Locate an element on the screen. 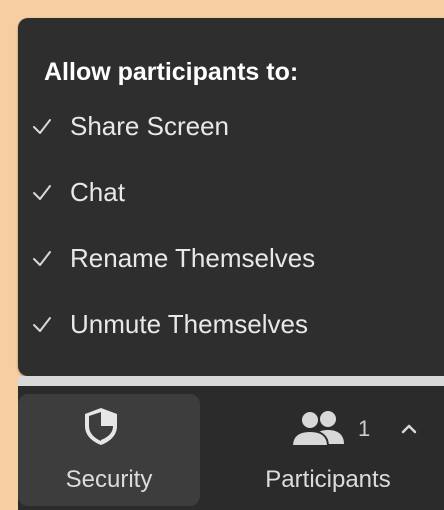 The height and width of the screenshot is (510, 444). menu-item-chat: Chat is located at coordinates (231, 192).